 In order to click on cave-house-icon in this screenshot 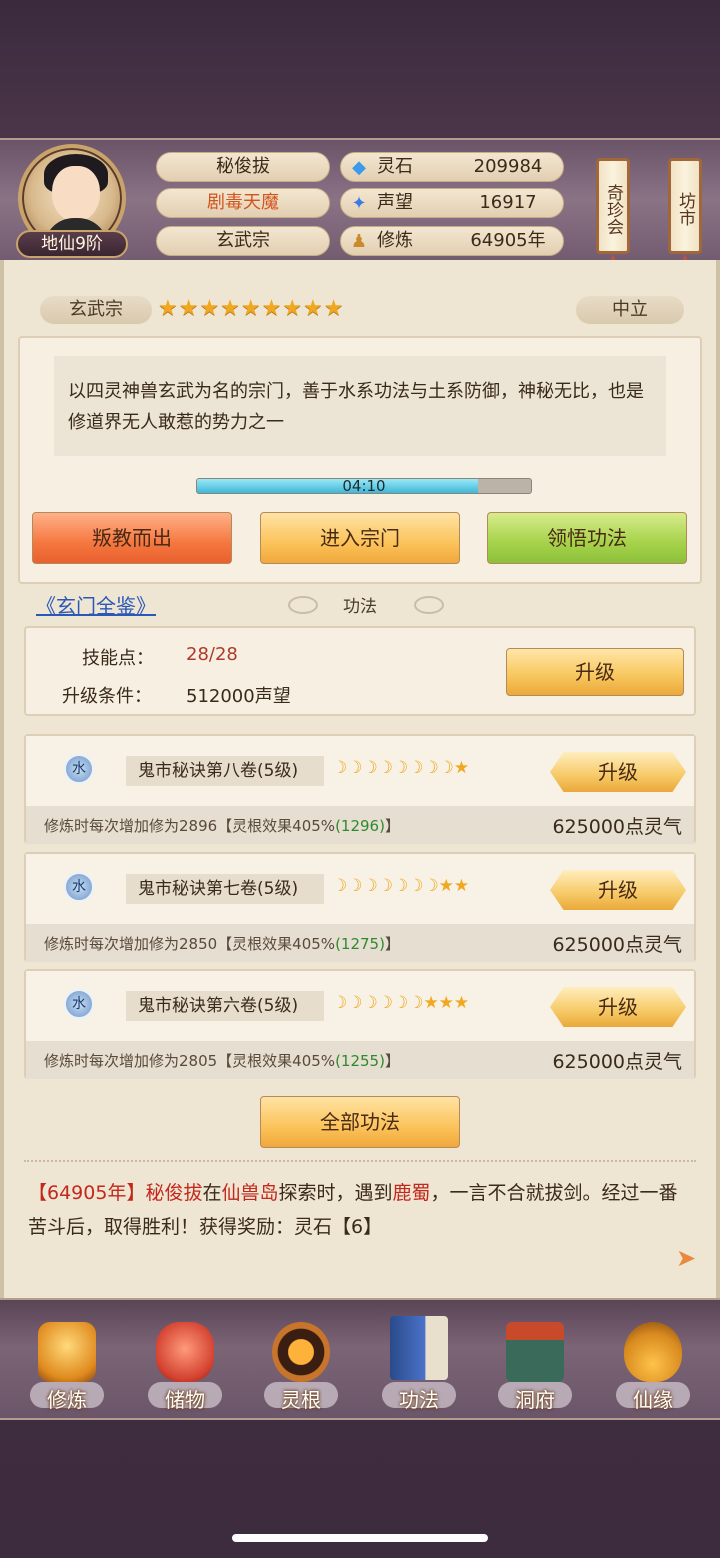, I will do `click(535, 1352)`.